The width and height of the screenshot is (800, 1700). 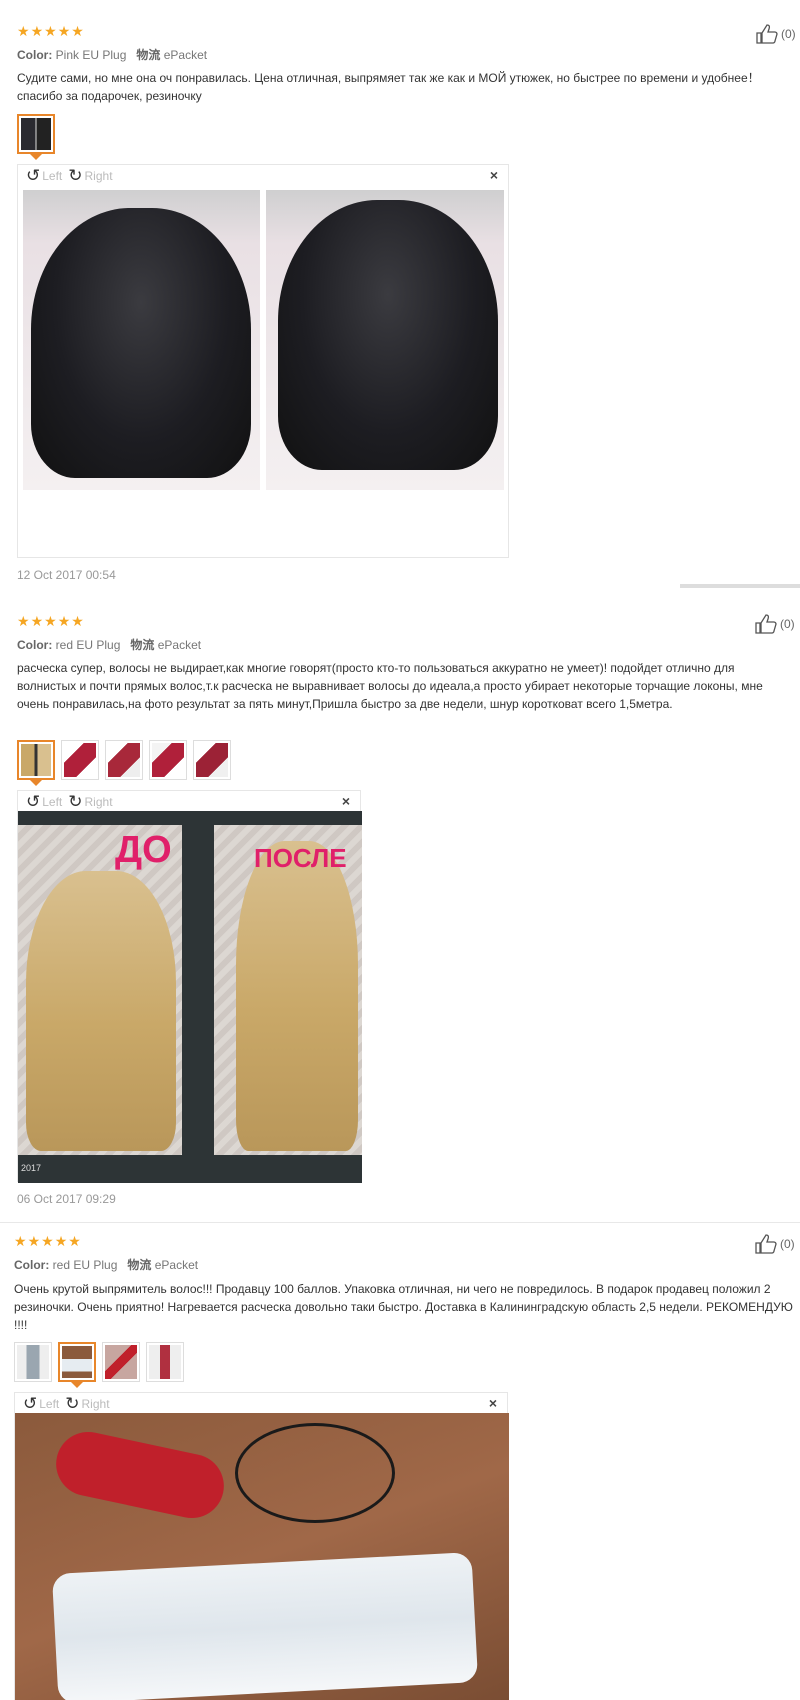 I want to click on review-photo-before, so click(x=141, y=340).